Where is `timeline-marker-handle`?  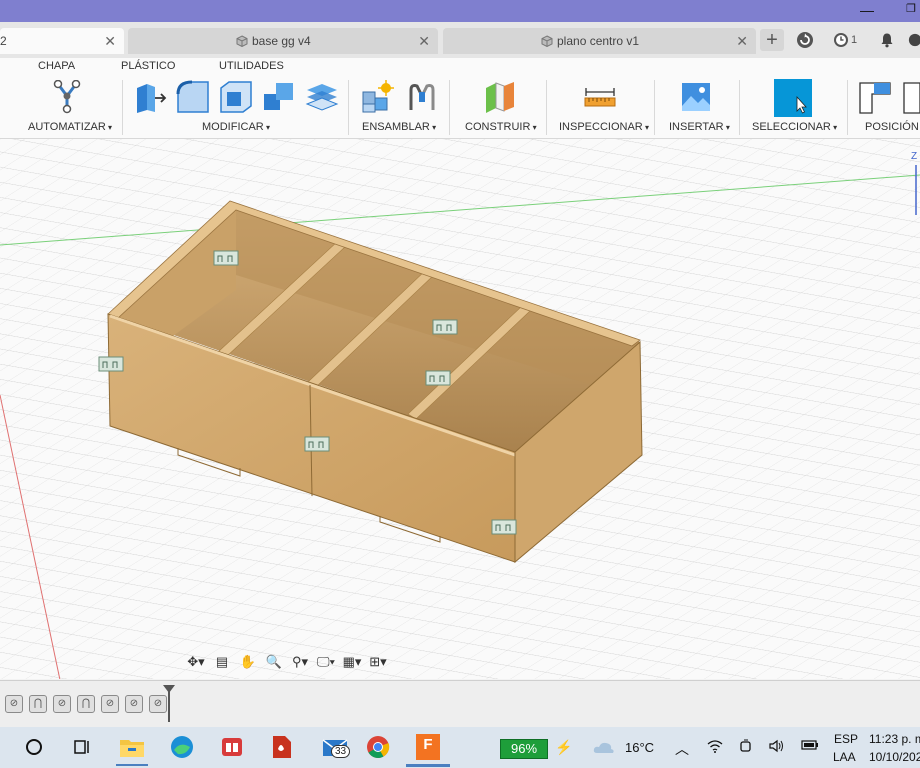 timeline-marker-handle is located at coordinates (169, 689).